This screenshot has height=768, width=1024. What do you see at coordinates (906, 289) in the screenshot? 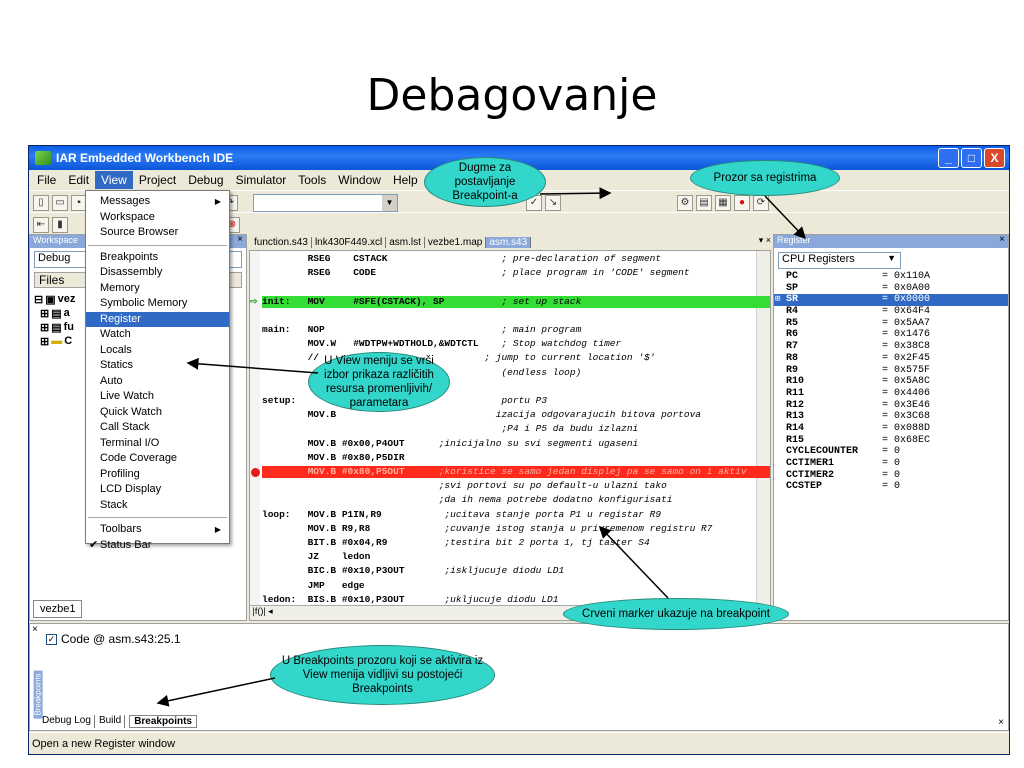
I see `register-value: = 0x0A00` at bounding box center [906, 289].